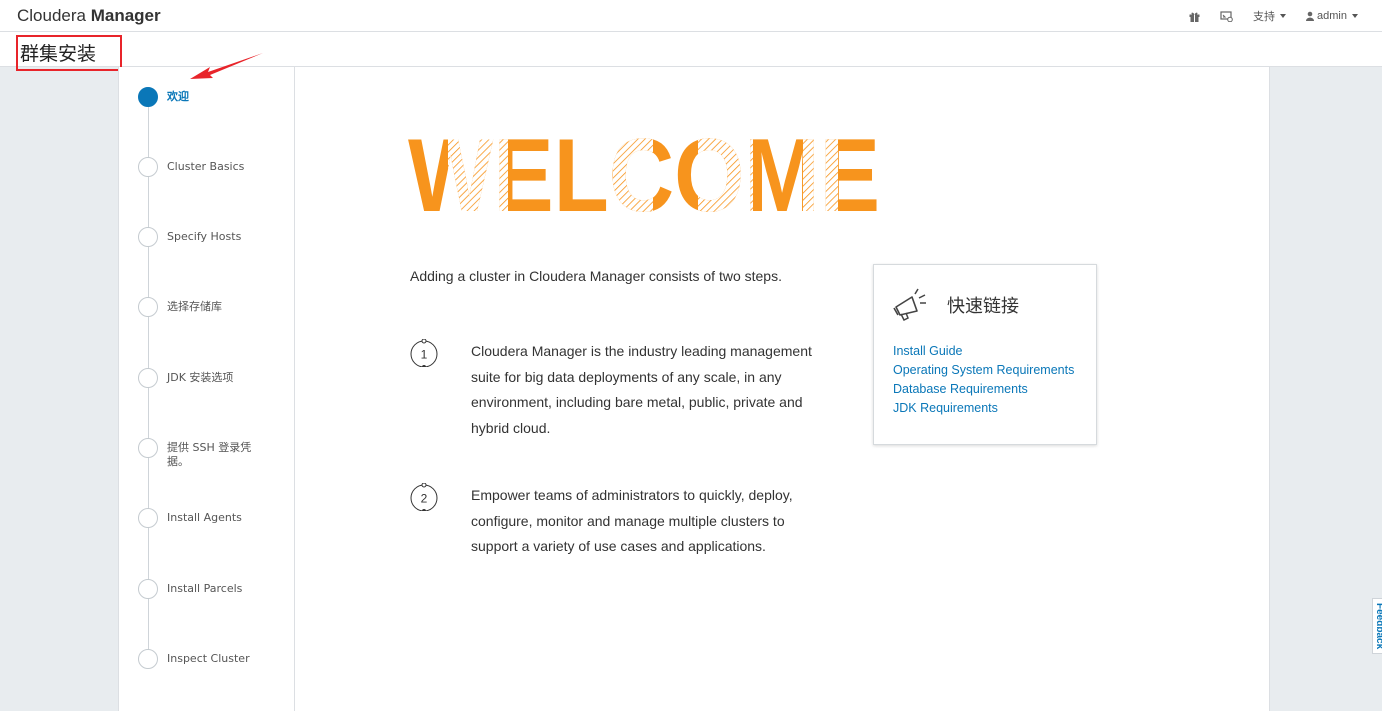 Image resolution: width=1382 pixels, height=711 pixels. I want to click on step-label: Install Agents, so click(204, 517).